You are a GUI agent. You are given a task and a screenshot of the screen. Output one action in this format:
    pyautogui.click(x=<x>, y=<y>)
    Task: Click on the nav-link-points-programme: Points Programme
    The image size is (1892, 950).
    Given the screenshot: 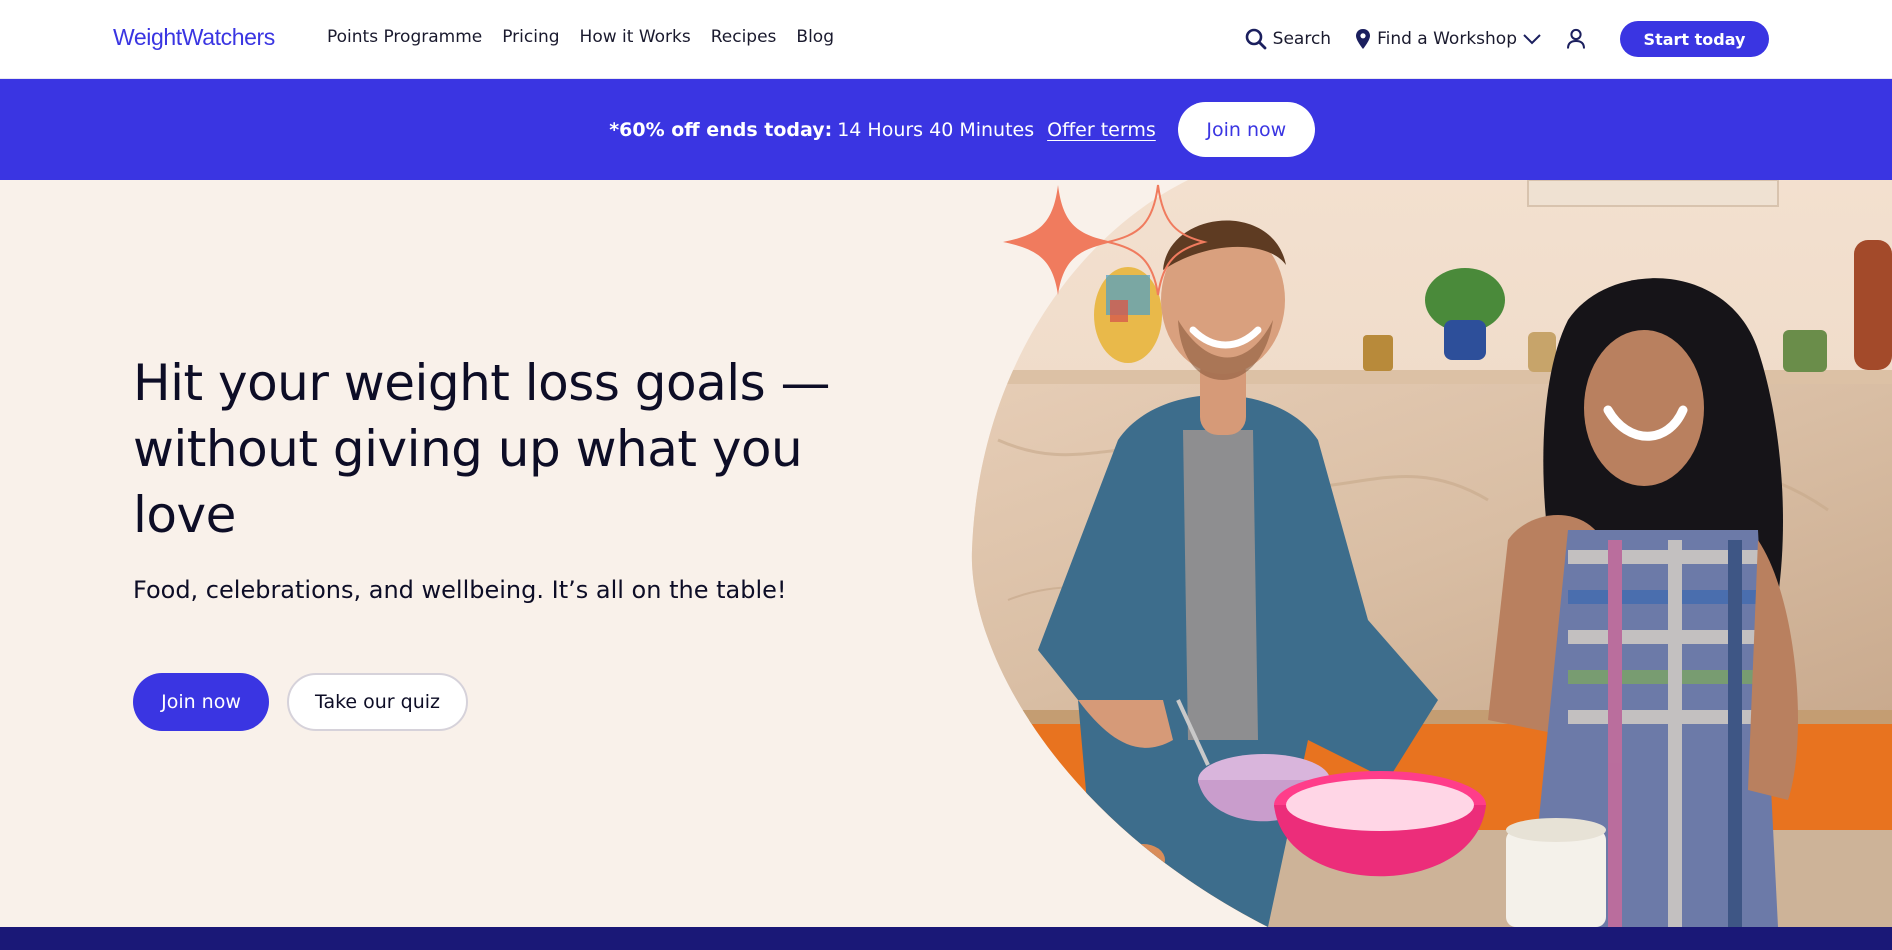 What is the action you would take?
    pyautogui.click(x=404, y=37)
    